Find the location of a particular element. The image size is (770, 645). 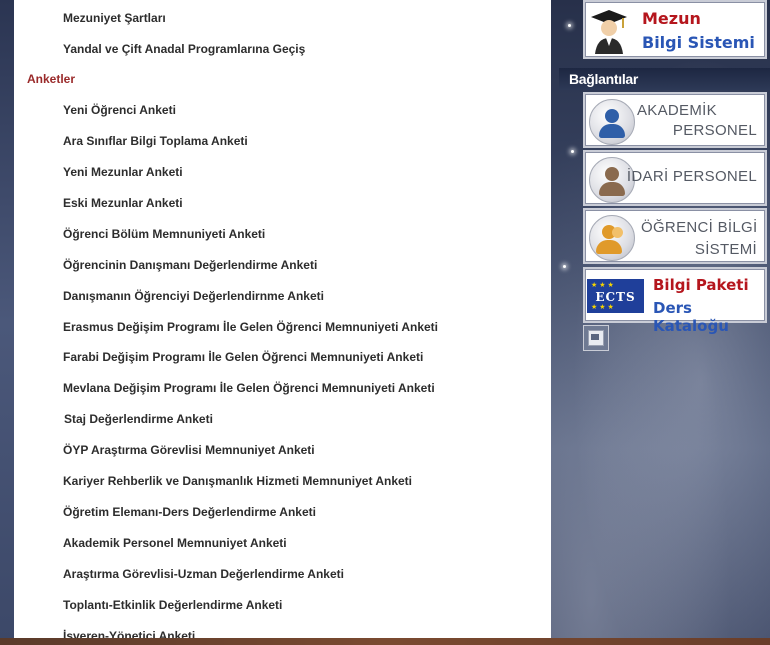

personel-label: PERSONEL is located at coordinates (714, 130).